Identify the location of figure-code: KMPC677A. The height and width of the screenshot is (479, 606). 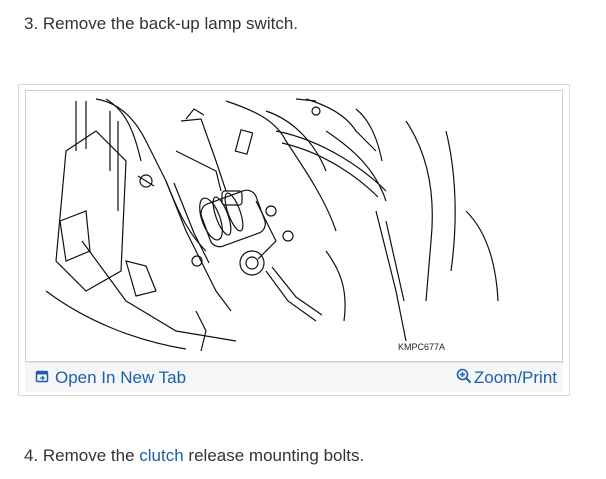
(422, 347).